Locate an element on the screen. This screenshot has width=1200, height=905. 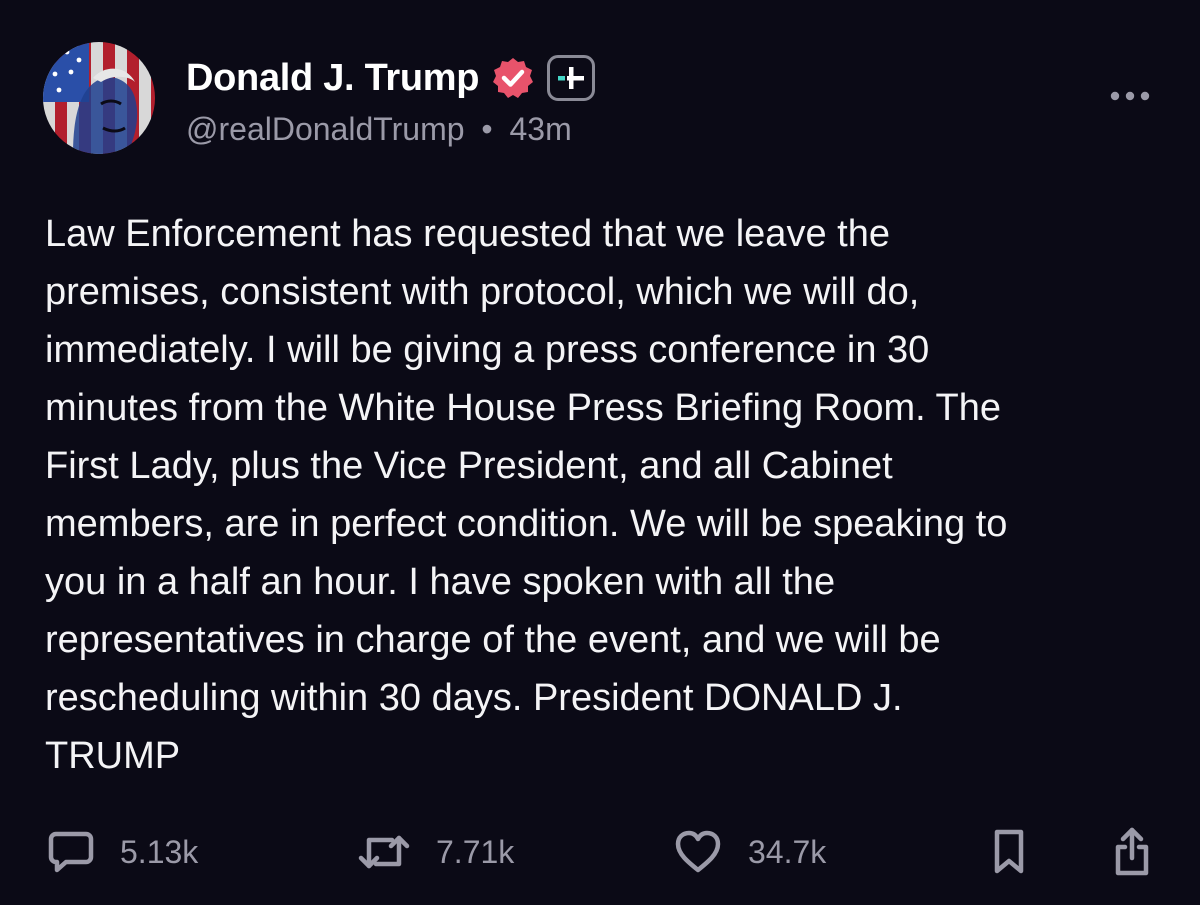
avatar is located at coordinates (99, 98).